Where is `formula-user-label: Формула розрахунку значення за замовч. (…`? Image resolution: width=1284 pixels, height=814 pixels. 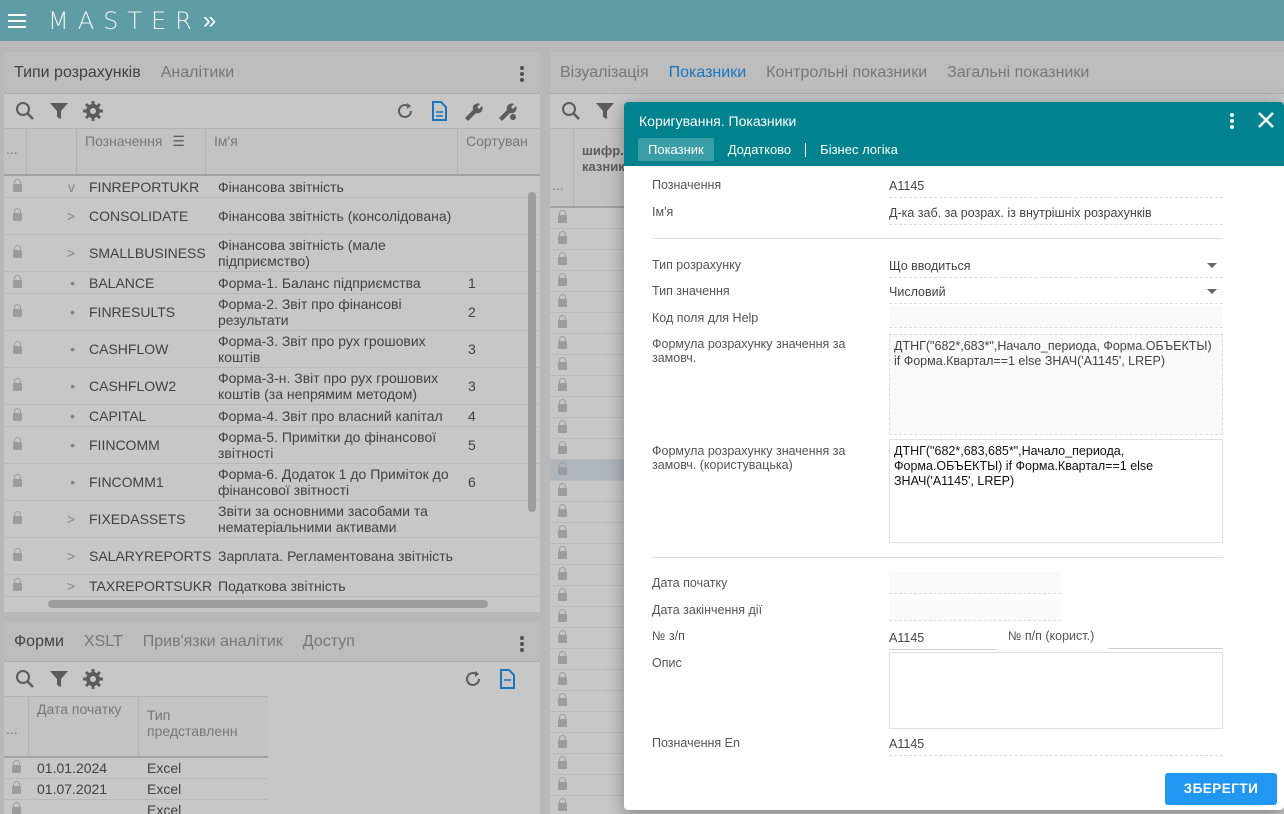
formula-user-label: Формула розрахунку значення за замовч. (… is located at coordinates (749, 458).